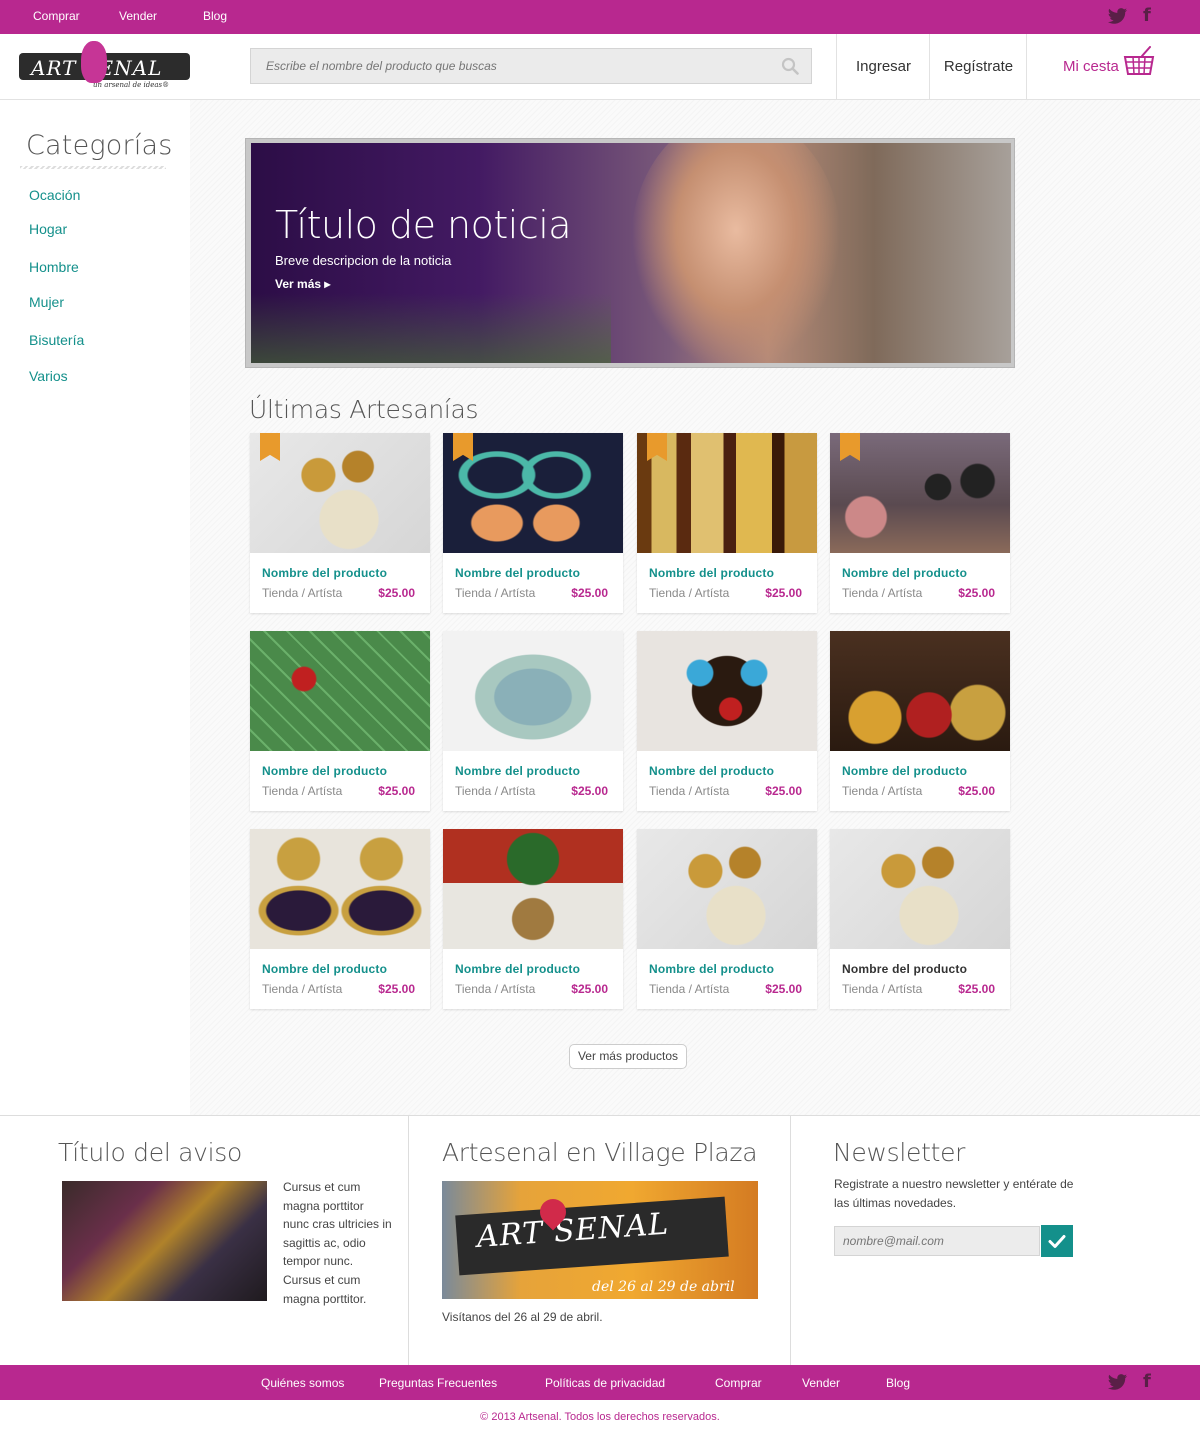  Describe the element at coordinates (899, 1152) in the screenshot. I see `newsletter-title: Newsletter` at that location.